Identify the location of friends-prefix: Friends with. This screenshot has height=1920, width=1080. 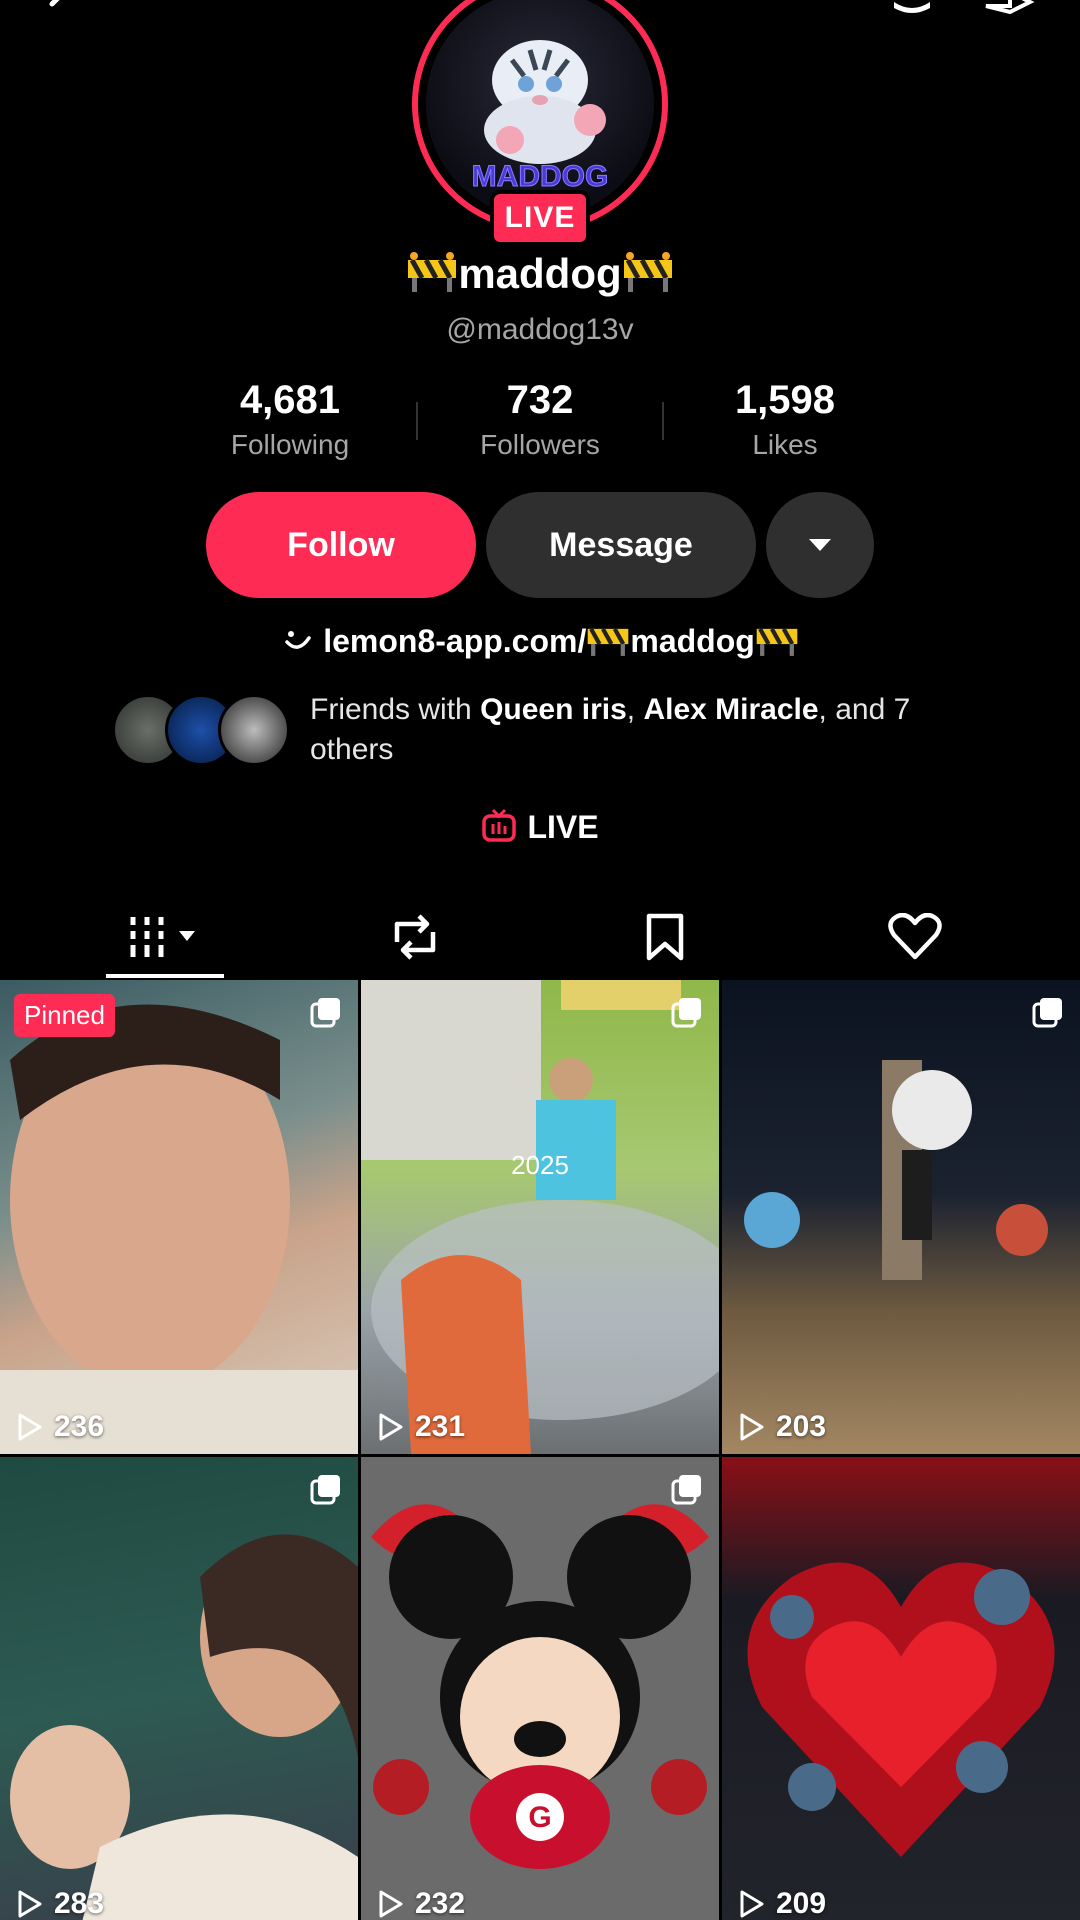
(395, 709).